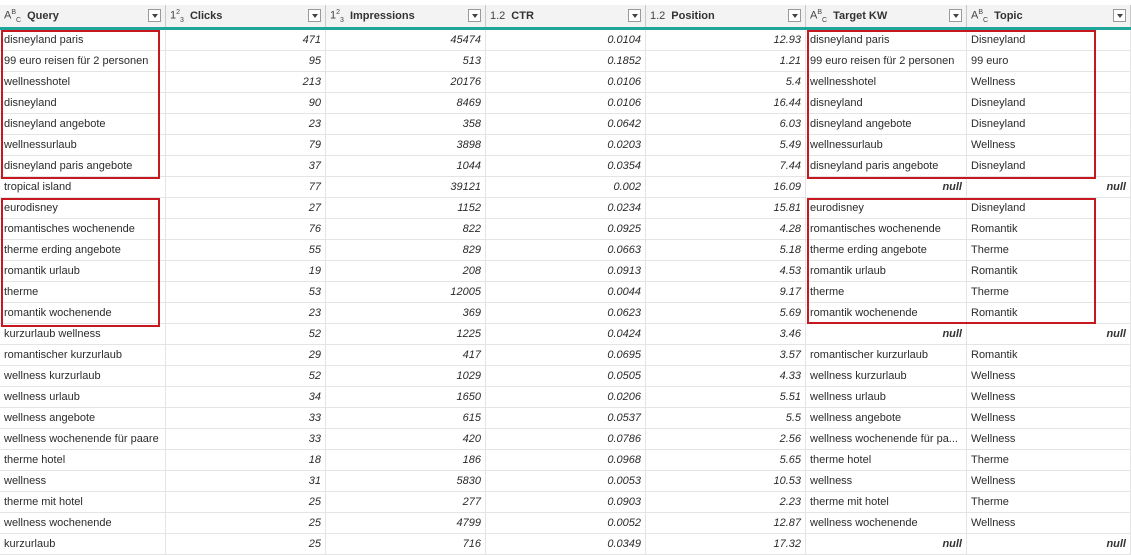  I want to click on table-cell: 45474, so click(406, 40).